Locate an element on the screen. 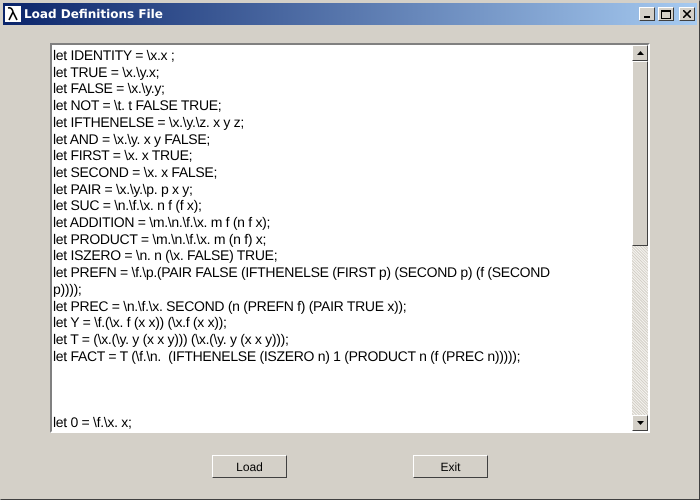 The image size is (700, 500). code-line: let T = (\x.(\y. y (x x y))) (\x.(\y. y (x x y))); is located at coordinates (171, 339).